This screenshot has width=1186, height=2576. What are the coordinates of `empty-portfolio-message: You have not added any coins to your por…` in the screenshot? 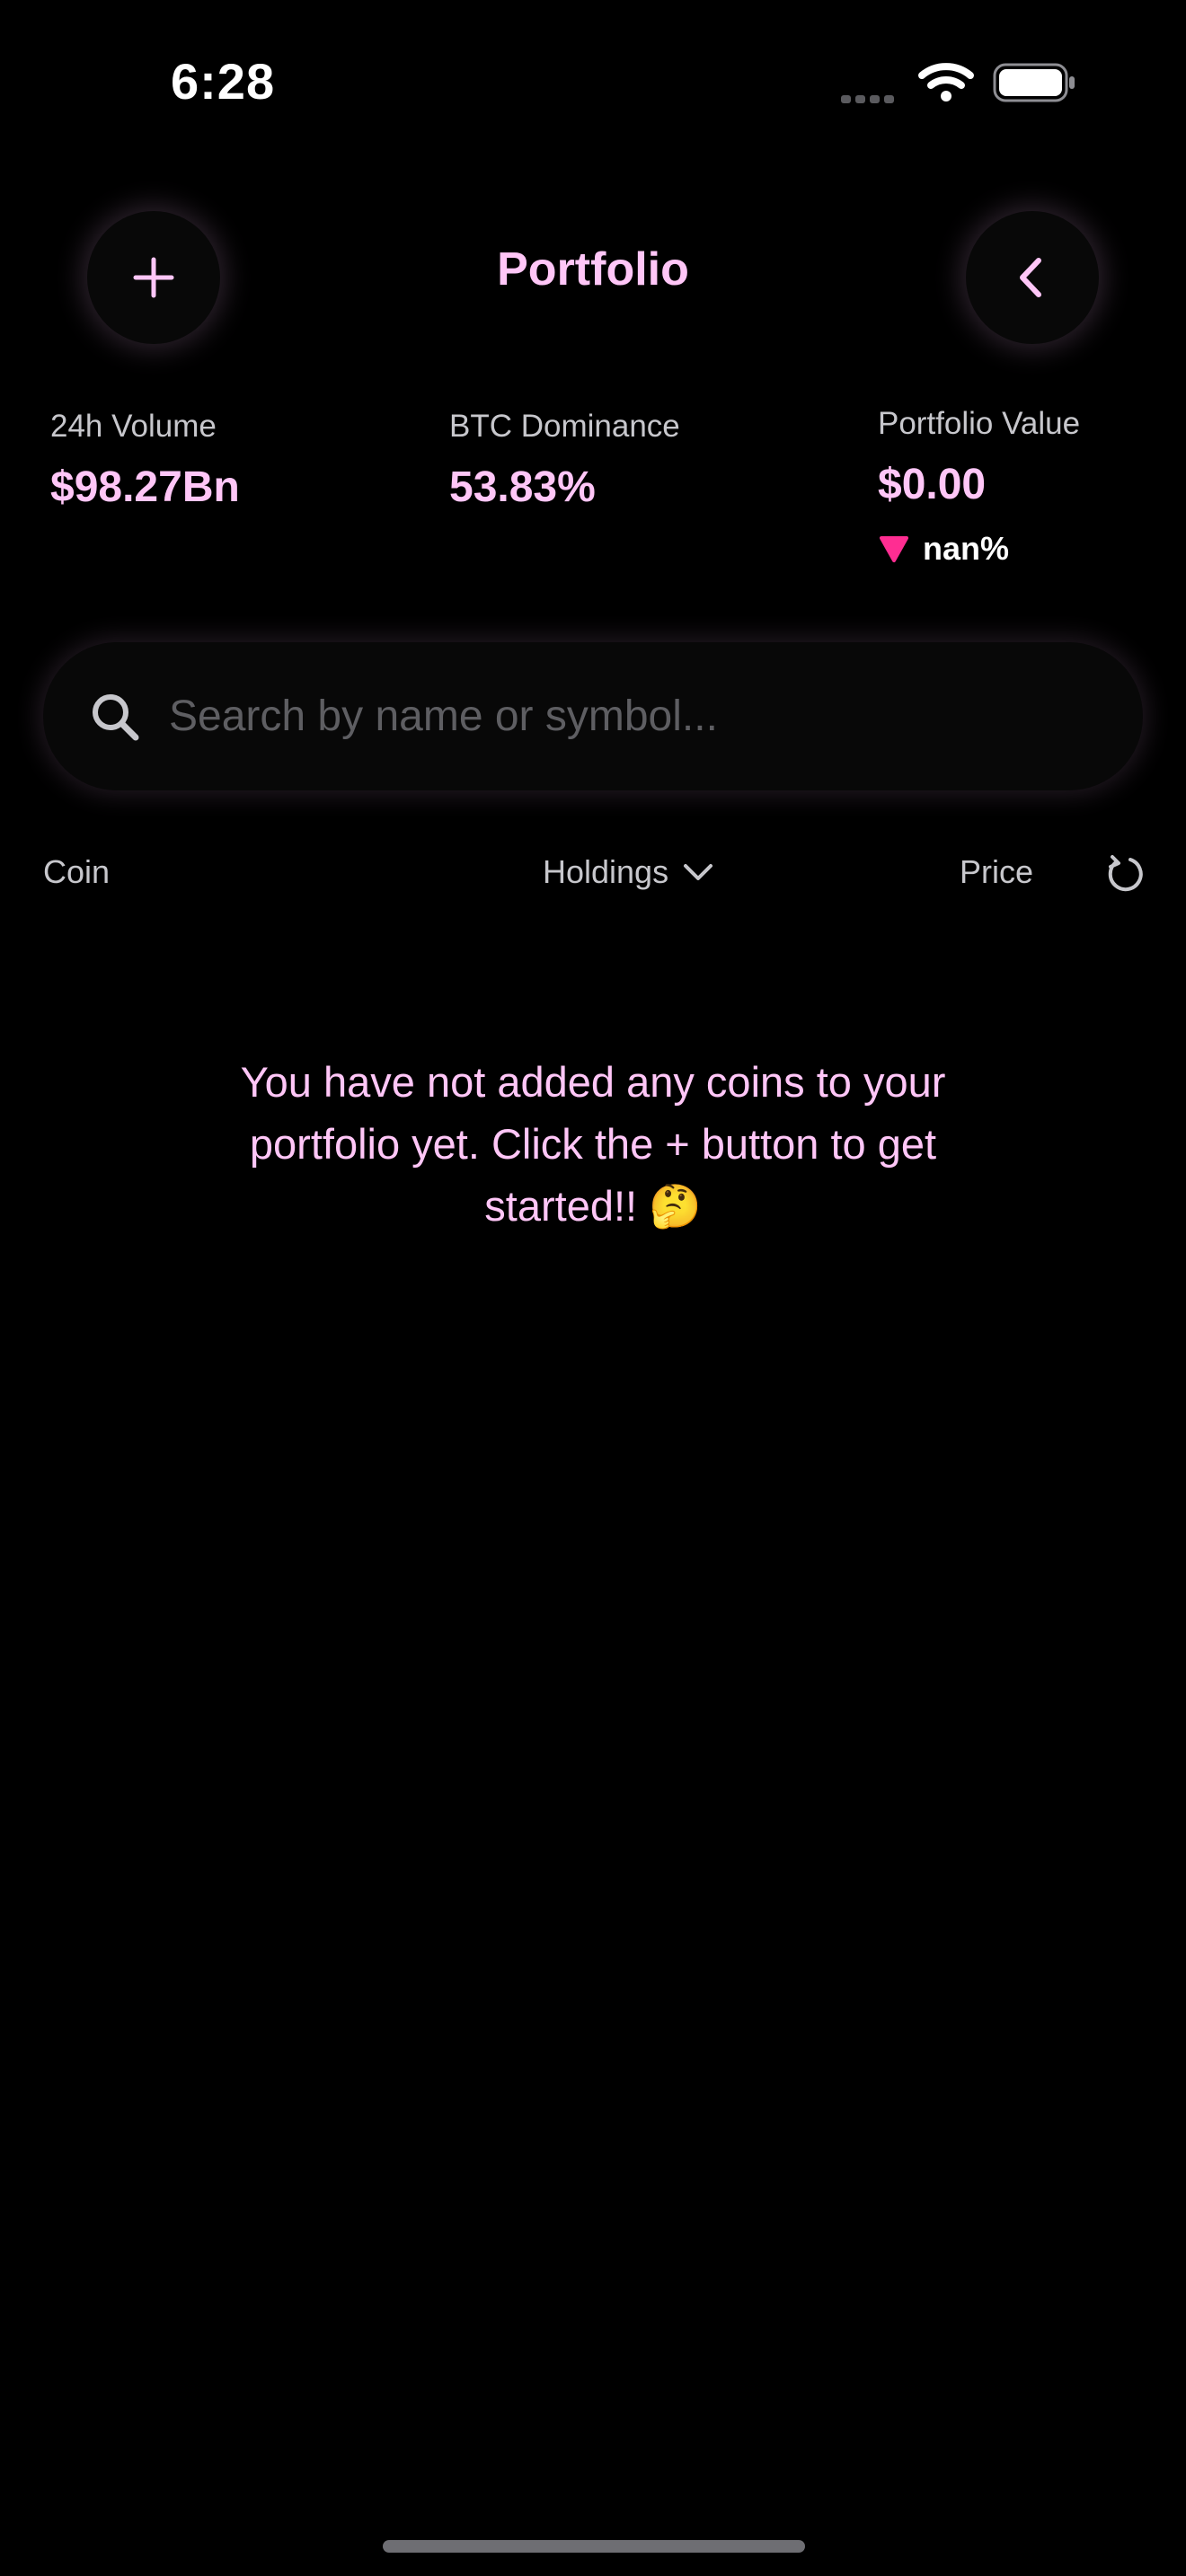 It's located at (593, 1144).